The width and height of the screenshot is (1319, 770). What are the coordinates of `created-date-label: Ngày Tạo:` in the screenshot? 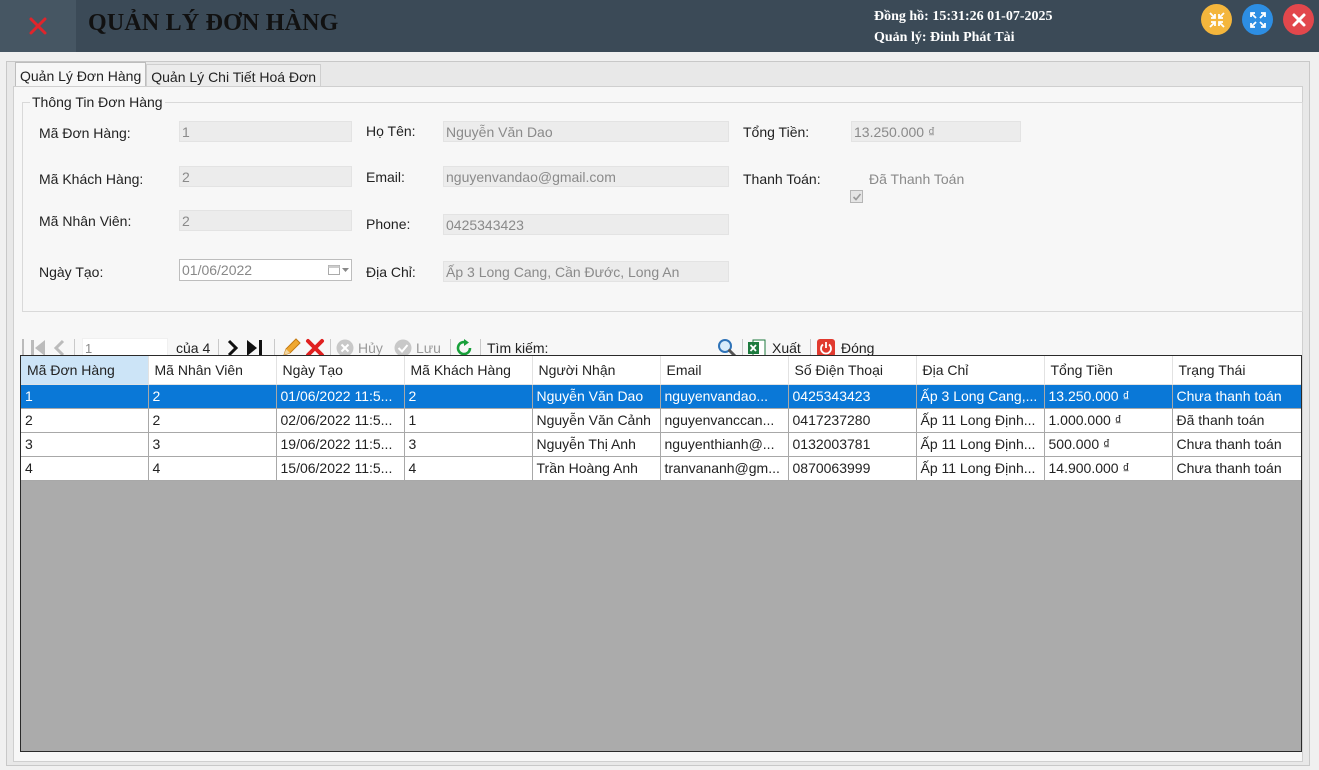 It's located at (71, 272).